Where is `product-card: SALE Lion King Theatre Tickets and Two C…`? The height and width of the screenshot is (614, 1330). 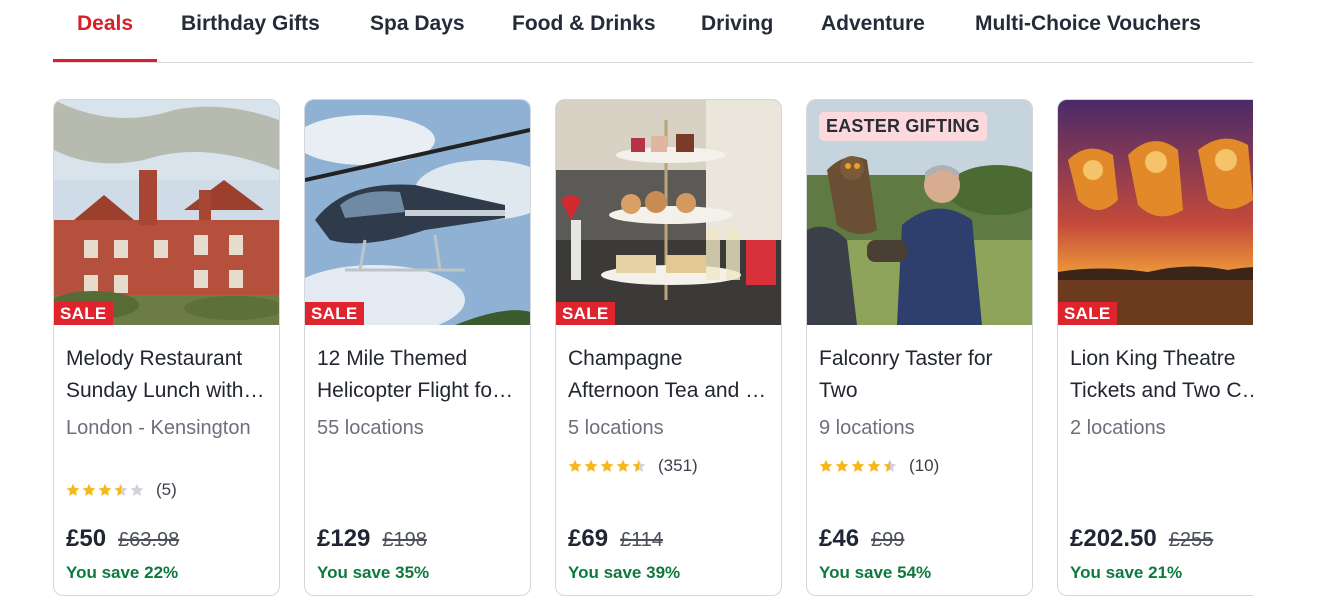 product-card: SALE Lion King Theatre Tickets and Two C… is located at coordinates (1155, 347).